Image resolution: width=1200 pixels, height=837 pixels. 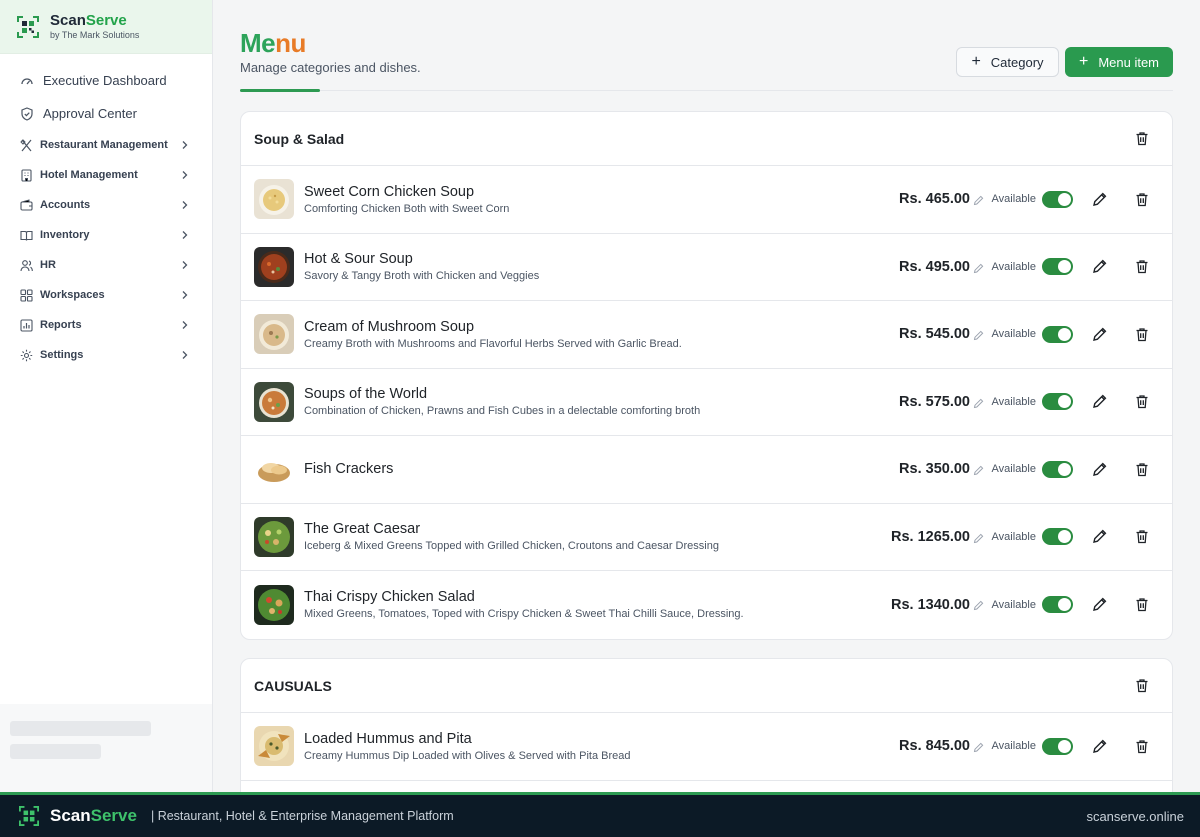 I want to click on dish-price: Rs. 575.00, so click(x=934, y=401).